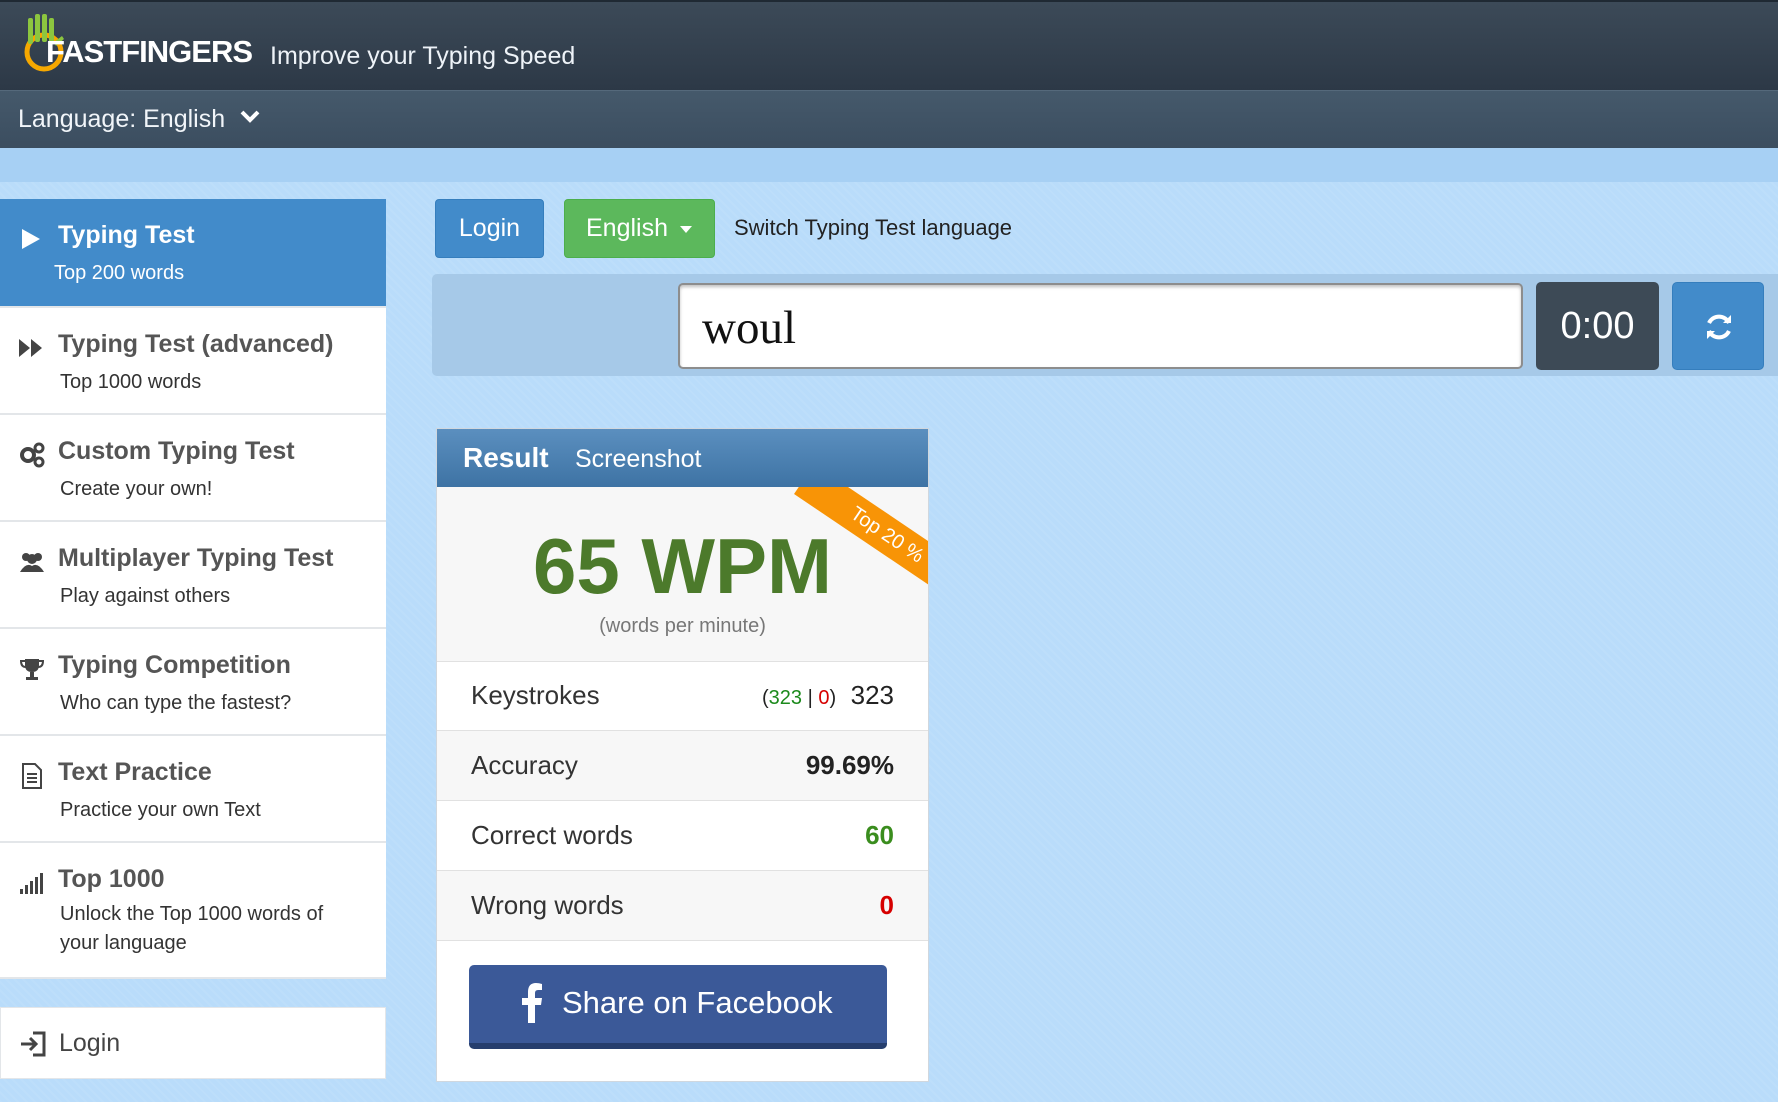 The height and width of the screenshot is (1102, 1778). I want to click on refresh-icon, so click(1719, 327).